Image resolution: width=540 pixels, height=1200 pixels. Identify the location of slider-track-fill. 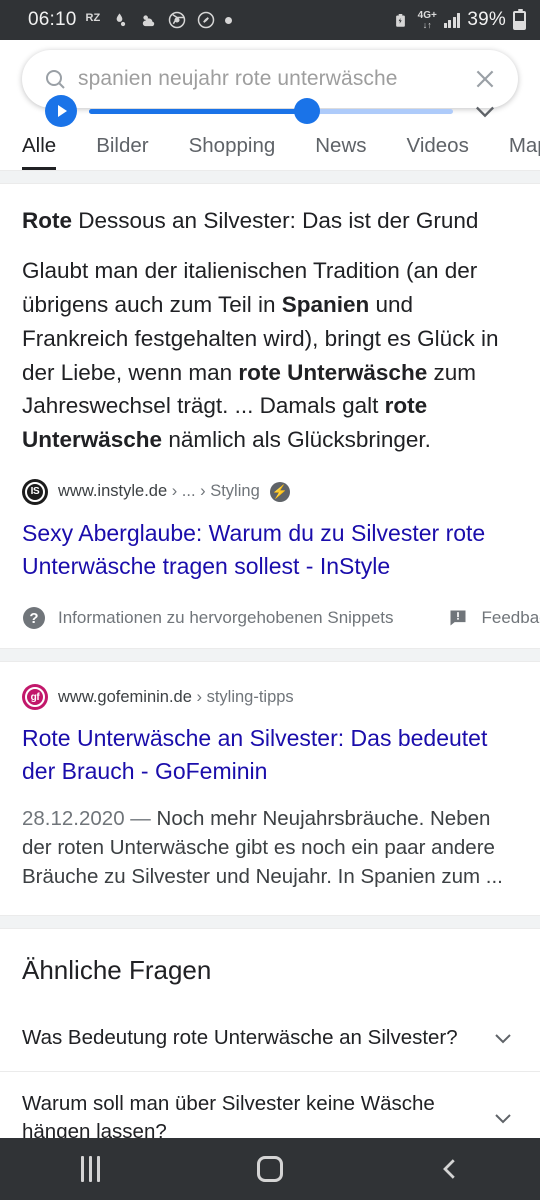
(198, 111).